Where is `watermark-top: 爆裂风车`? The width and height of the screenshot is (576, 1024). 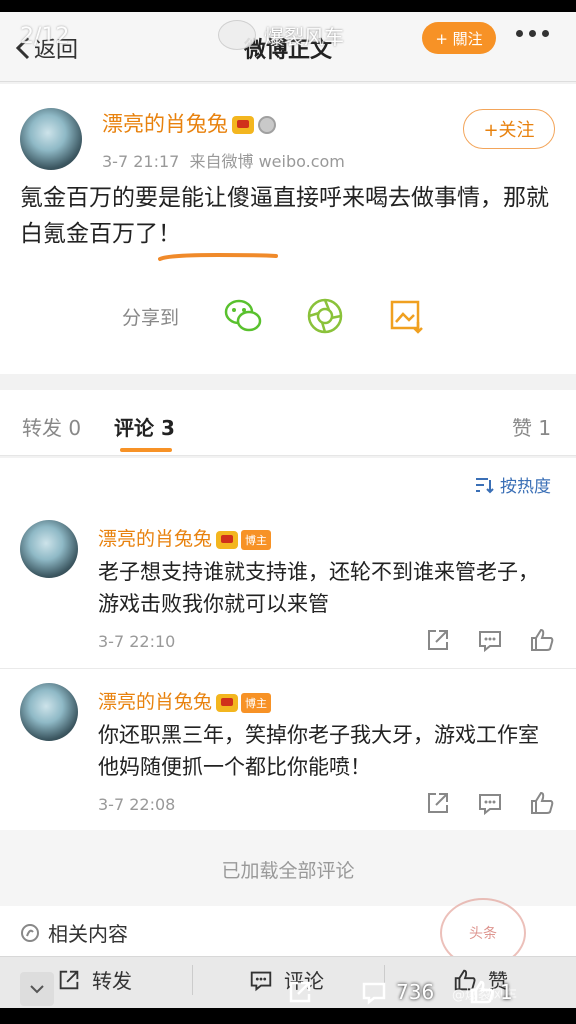
watermark-top: 爆裂风车 is located at coordinates (281, 35).